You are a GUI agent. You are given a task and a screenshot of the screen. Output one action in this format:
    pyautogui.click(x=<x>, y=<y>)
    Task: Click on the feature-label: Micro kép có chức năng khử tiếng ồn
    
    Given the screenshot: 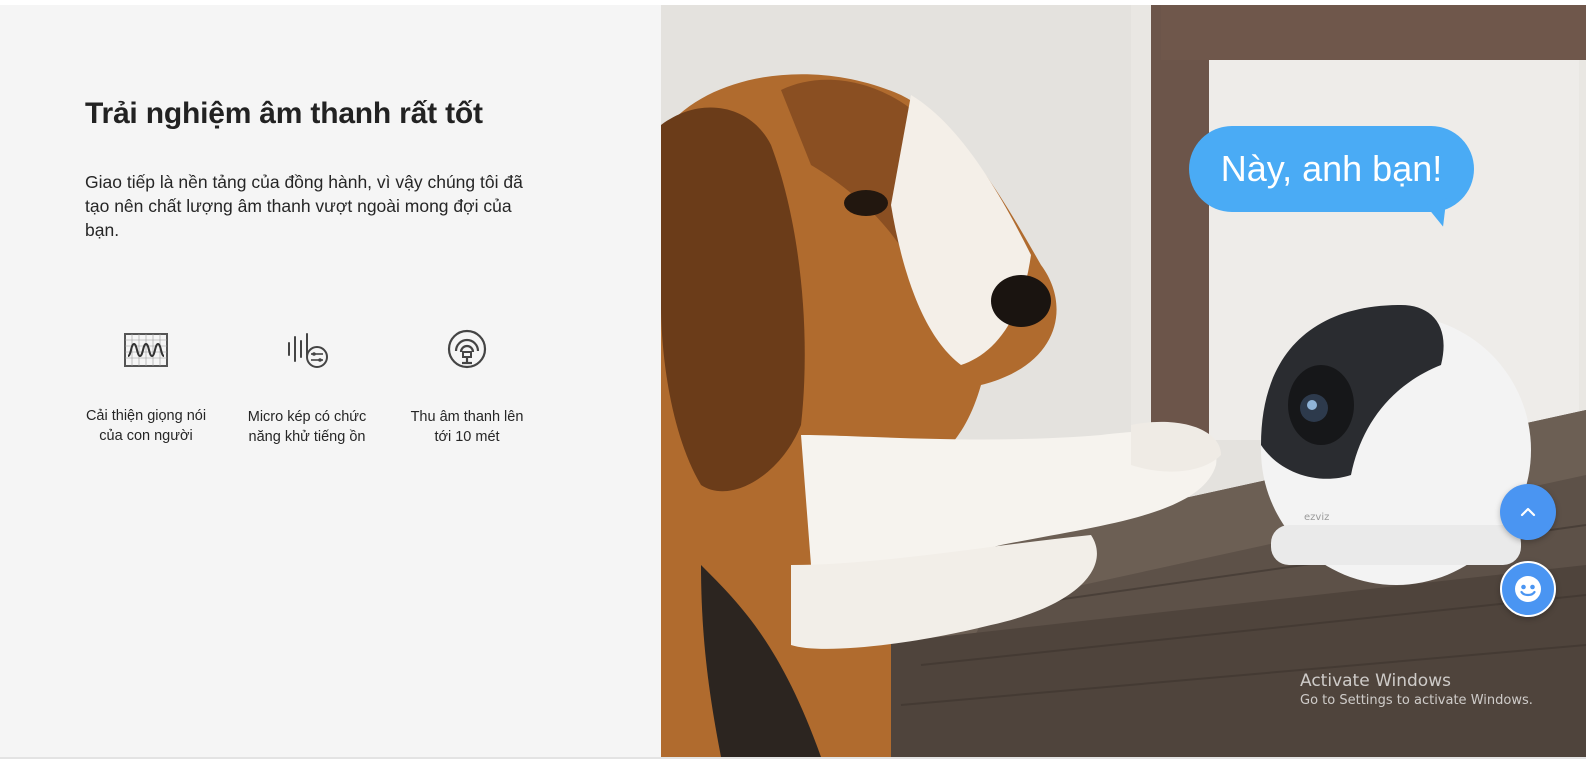 What is the action you would take?
    pyautogui.click(x=307, y=427)
    